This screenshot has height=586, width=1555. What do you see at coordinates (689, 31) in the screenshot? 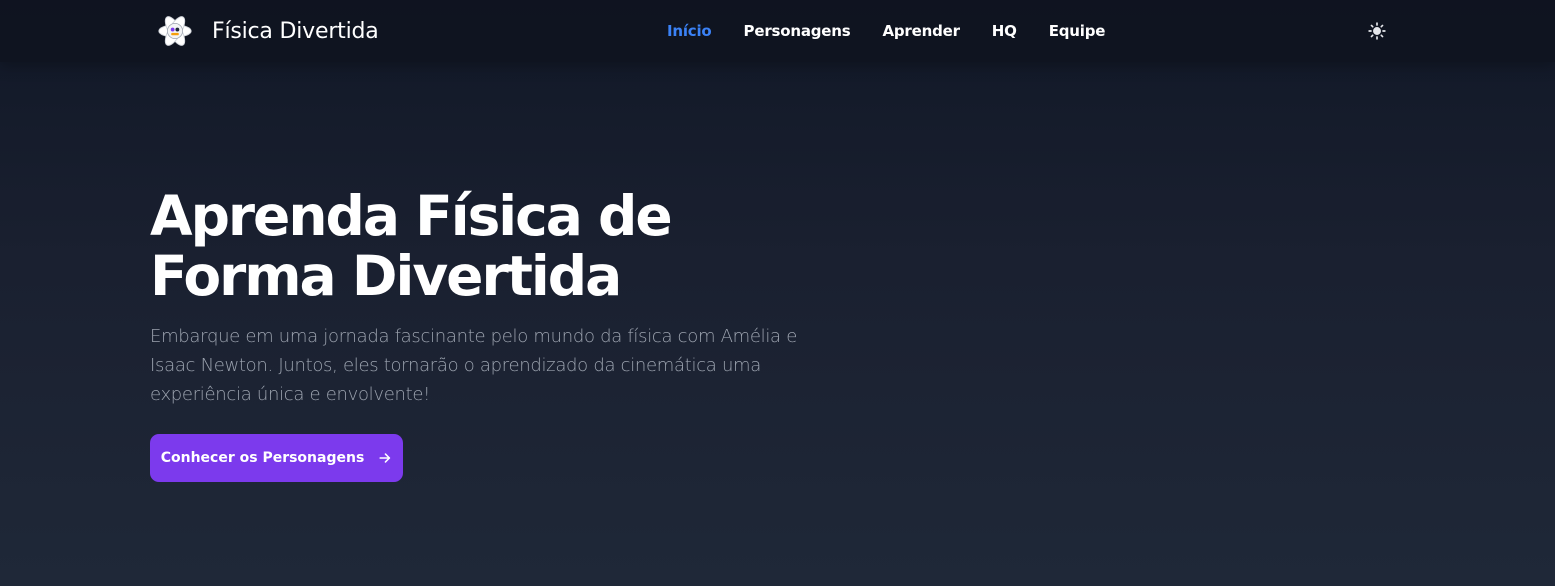
I see `nav-item-inicio: Início` at bounding box center [689, 31].